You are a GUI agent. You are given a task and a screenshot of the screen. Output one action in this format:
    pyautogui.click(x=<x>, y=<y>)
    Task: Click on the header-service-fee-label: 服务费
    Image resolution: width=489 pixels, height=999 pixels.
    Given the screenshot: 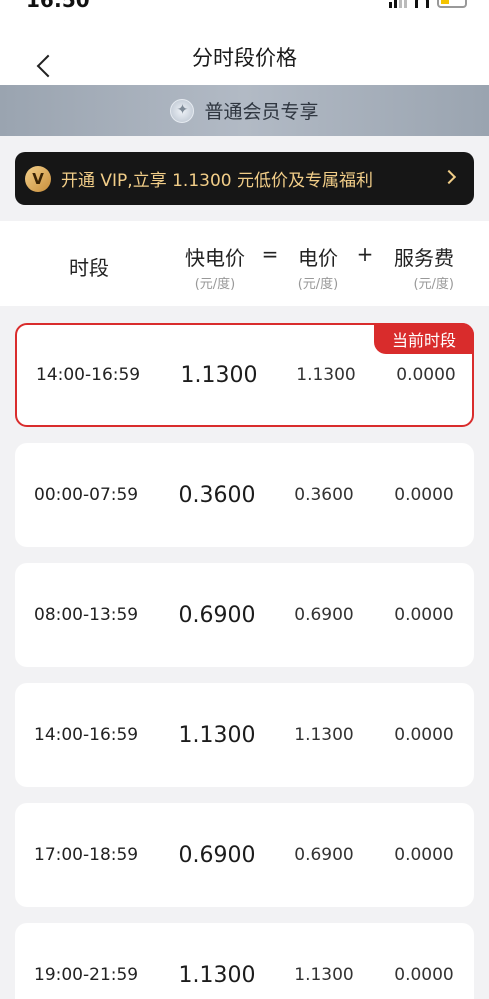 What is the action you would take?
    pyautogui.click(x=424, y=258)
    